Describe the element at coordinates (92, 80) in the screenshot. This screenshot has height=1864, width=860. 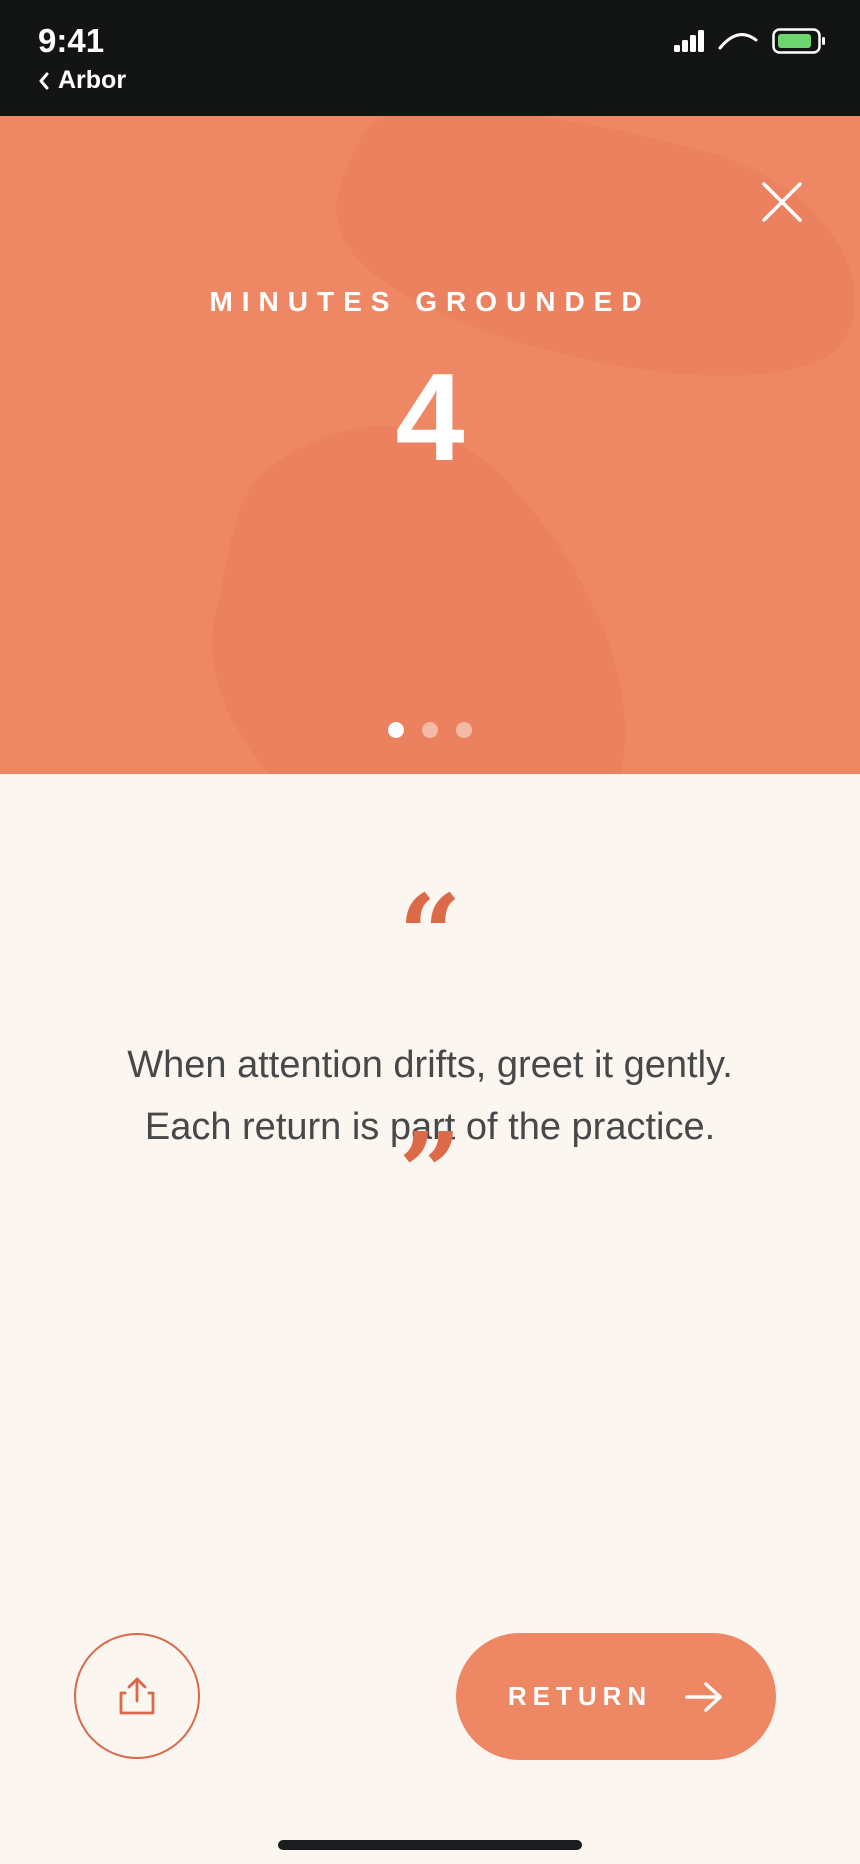
I see `back-link-label: Arbor` at that location.